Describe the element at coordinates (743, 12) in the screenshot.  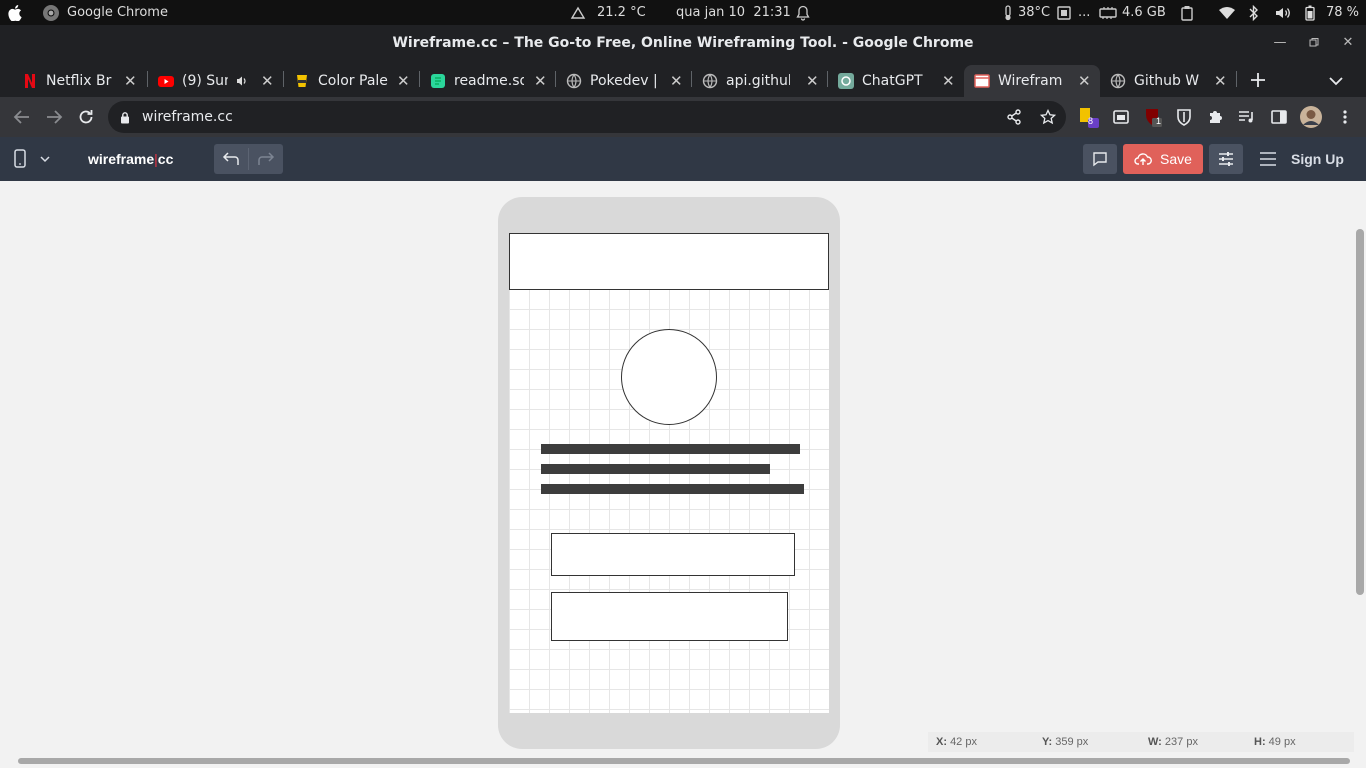
I see `os-clock: qua jan 10 21:31` at that location.